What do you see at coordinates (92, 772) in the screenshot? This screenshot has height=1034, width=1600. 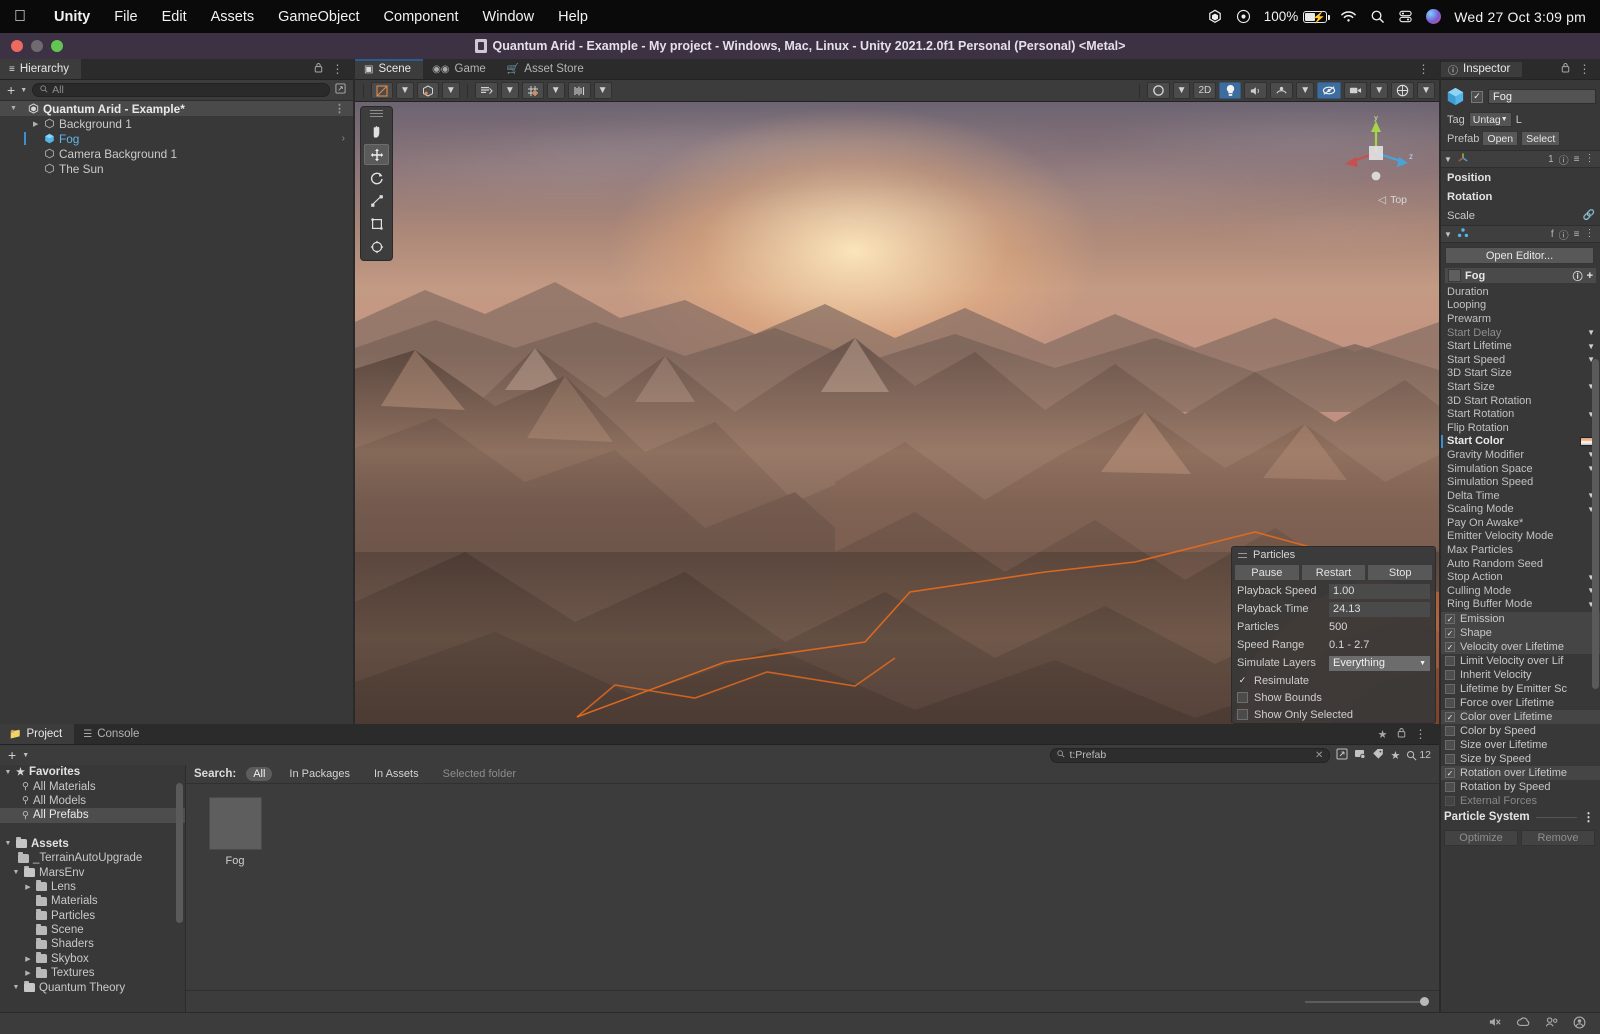 I see `tree-favorites: ▼ ★ Favorites` at bounding box center [92, 772].